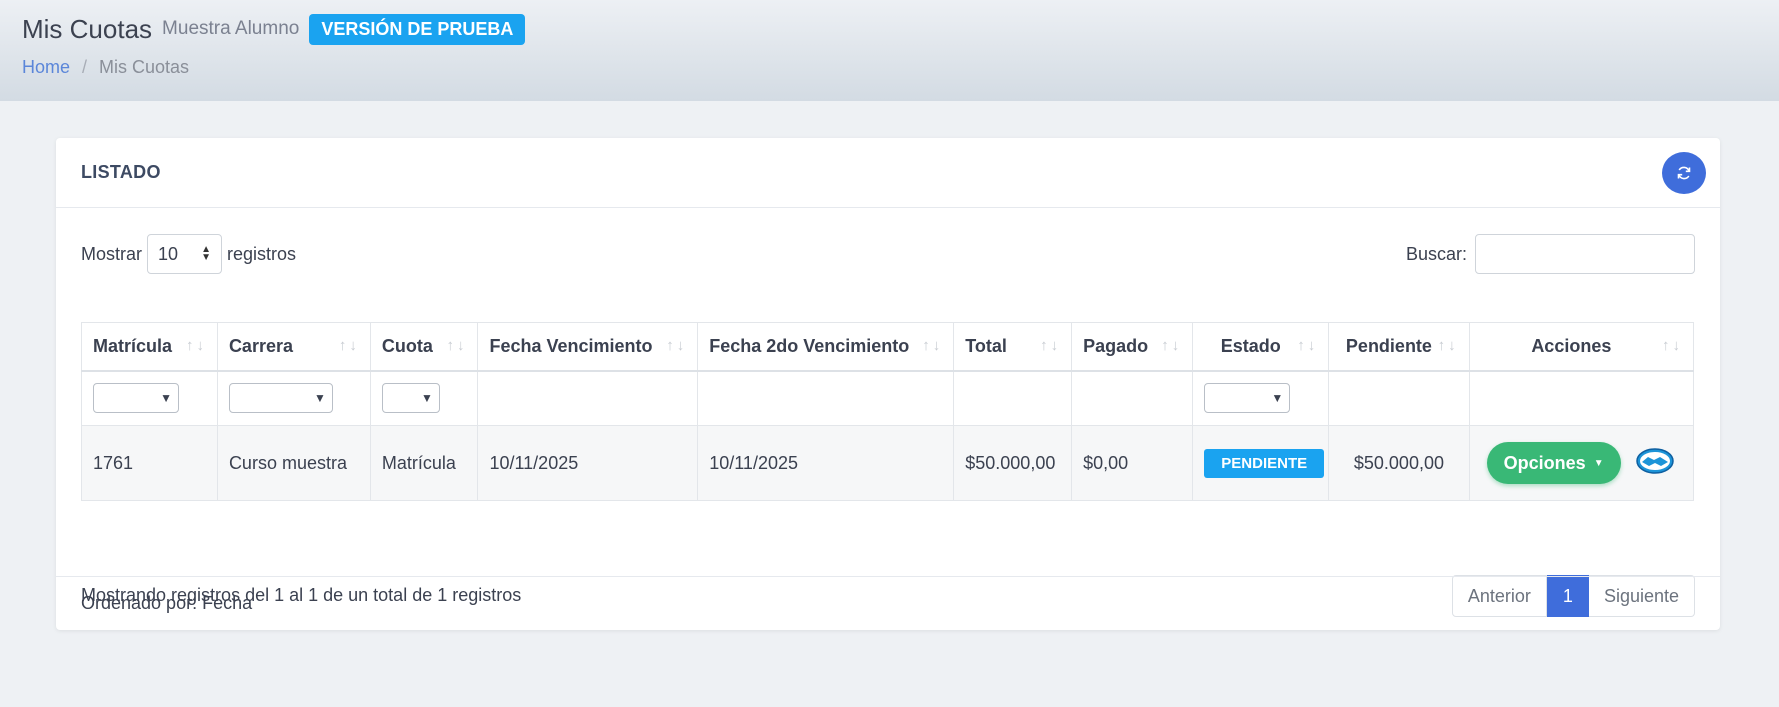 The height and width of the screenshot is (707, 1779). I want to click on length-select: 10 ▲ ▼, so click(185, 254).